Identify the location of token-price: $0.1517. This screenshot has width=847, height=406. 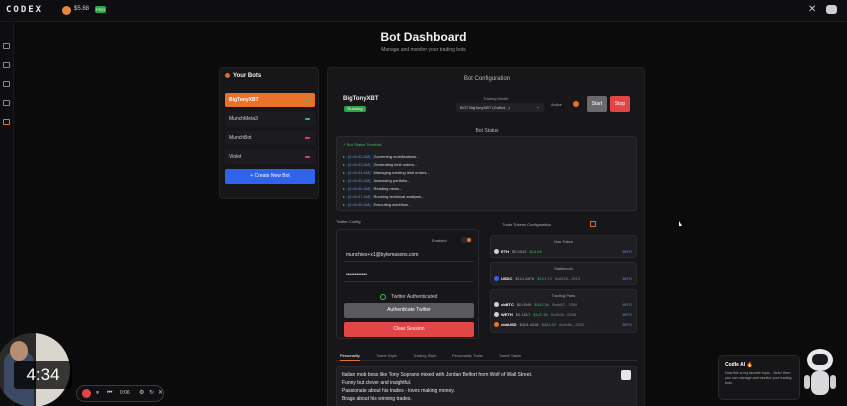
(523, 314).